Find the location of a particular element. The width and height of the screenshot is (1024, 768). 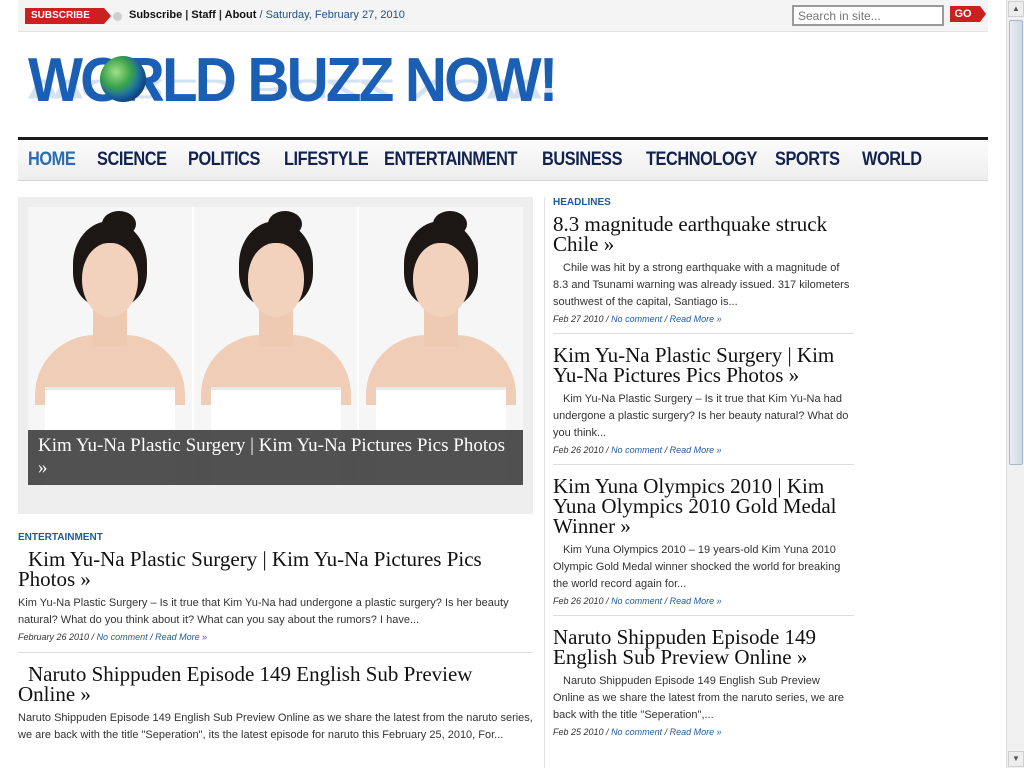

headline-meta: Feb 25 2010 / No comment / Read More » is located at coordinates (637, 732).